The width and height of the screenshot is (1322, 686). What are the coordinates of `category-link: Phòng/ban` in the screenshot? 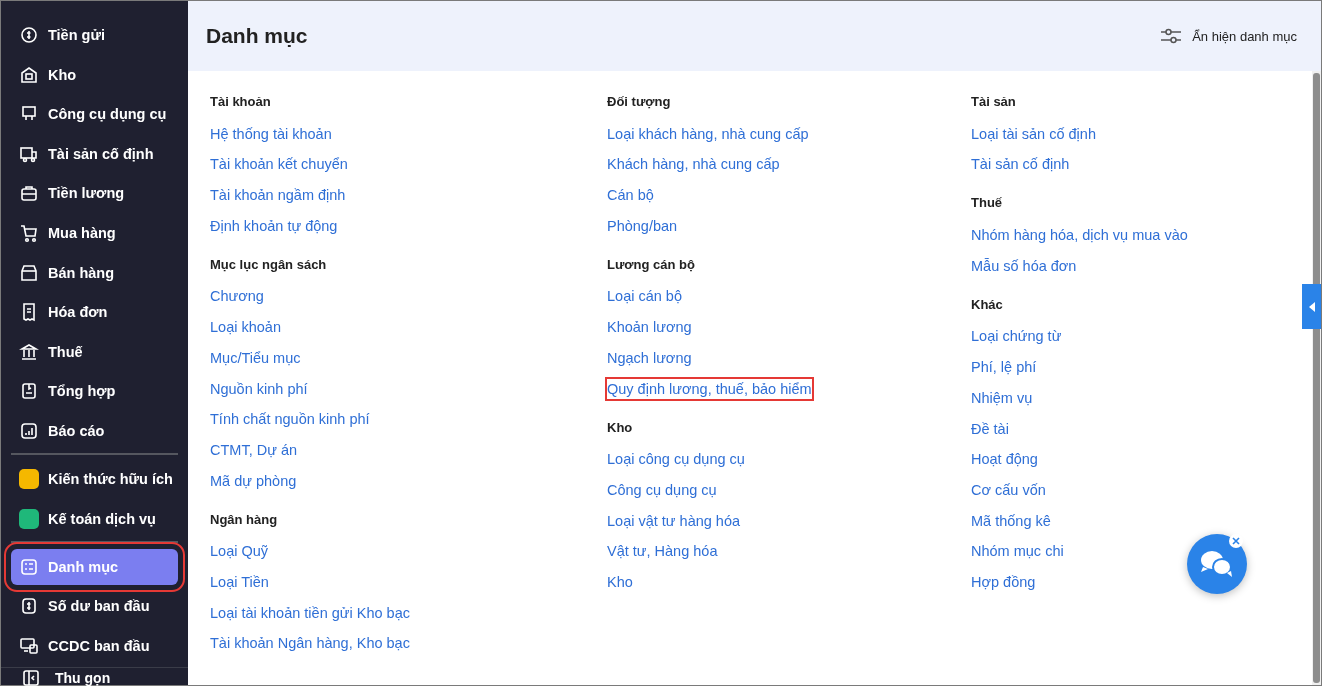 It's located at (642, 225).